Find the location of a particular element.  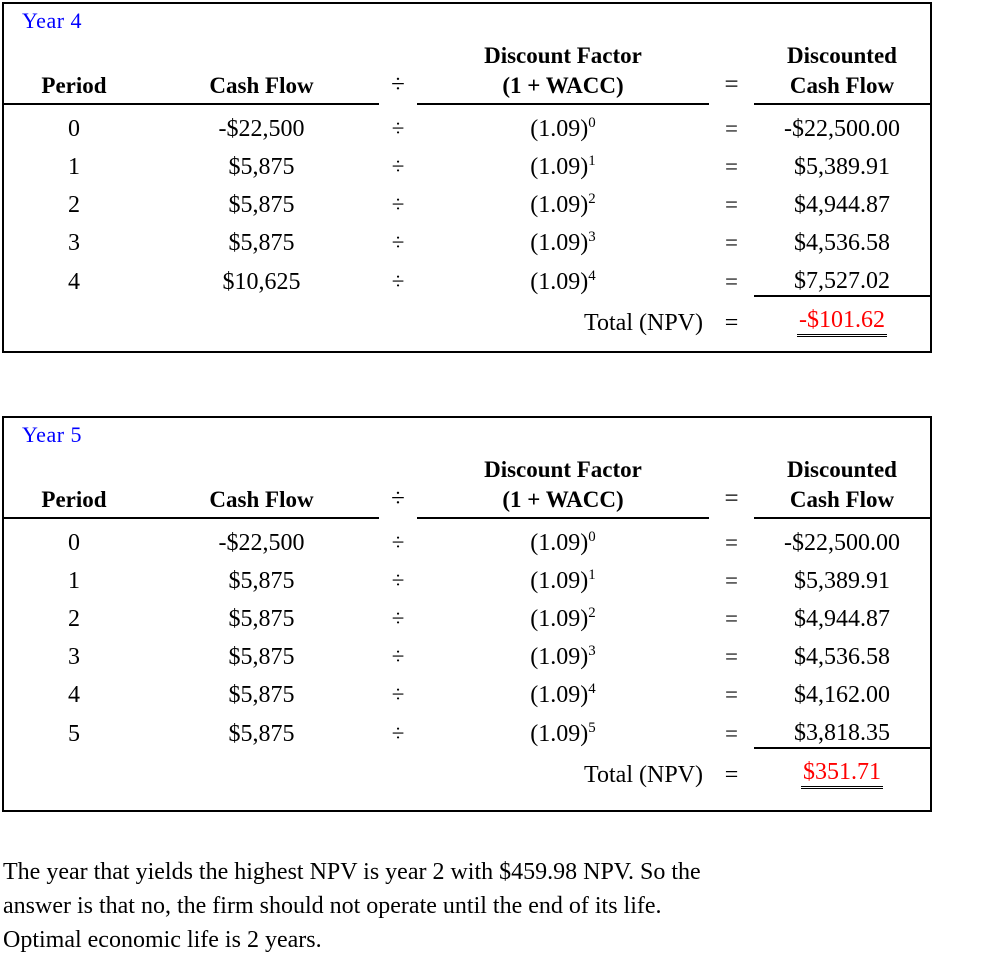

header-divide-operator: X ÷ is located at coordinates (398, 498).